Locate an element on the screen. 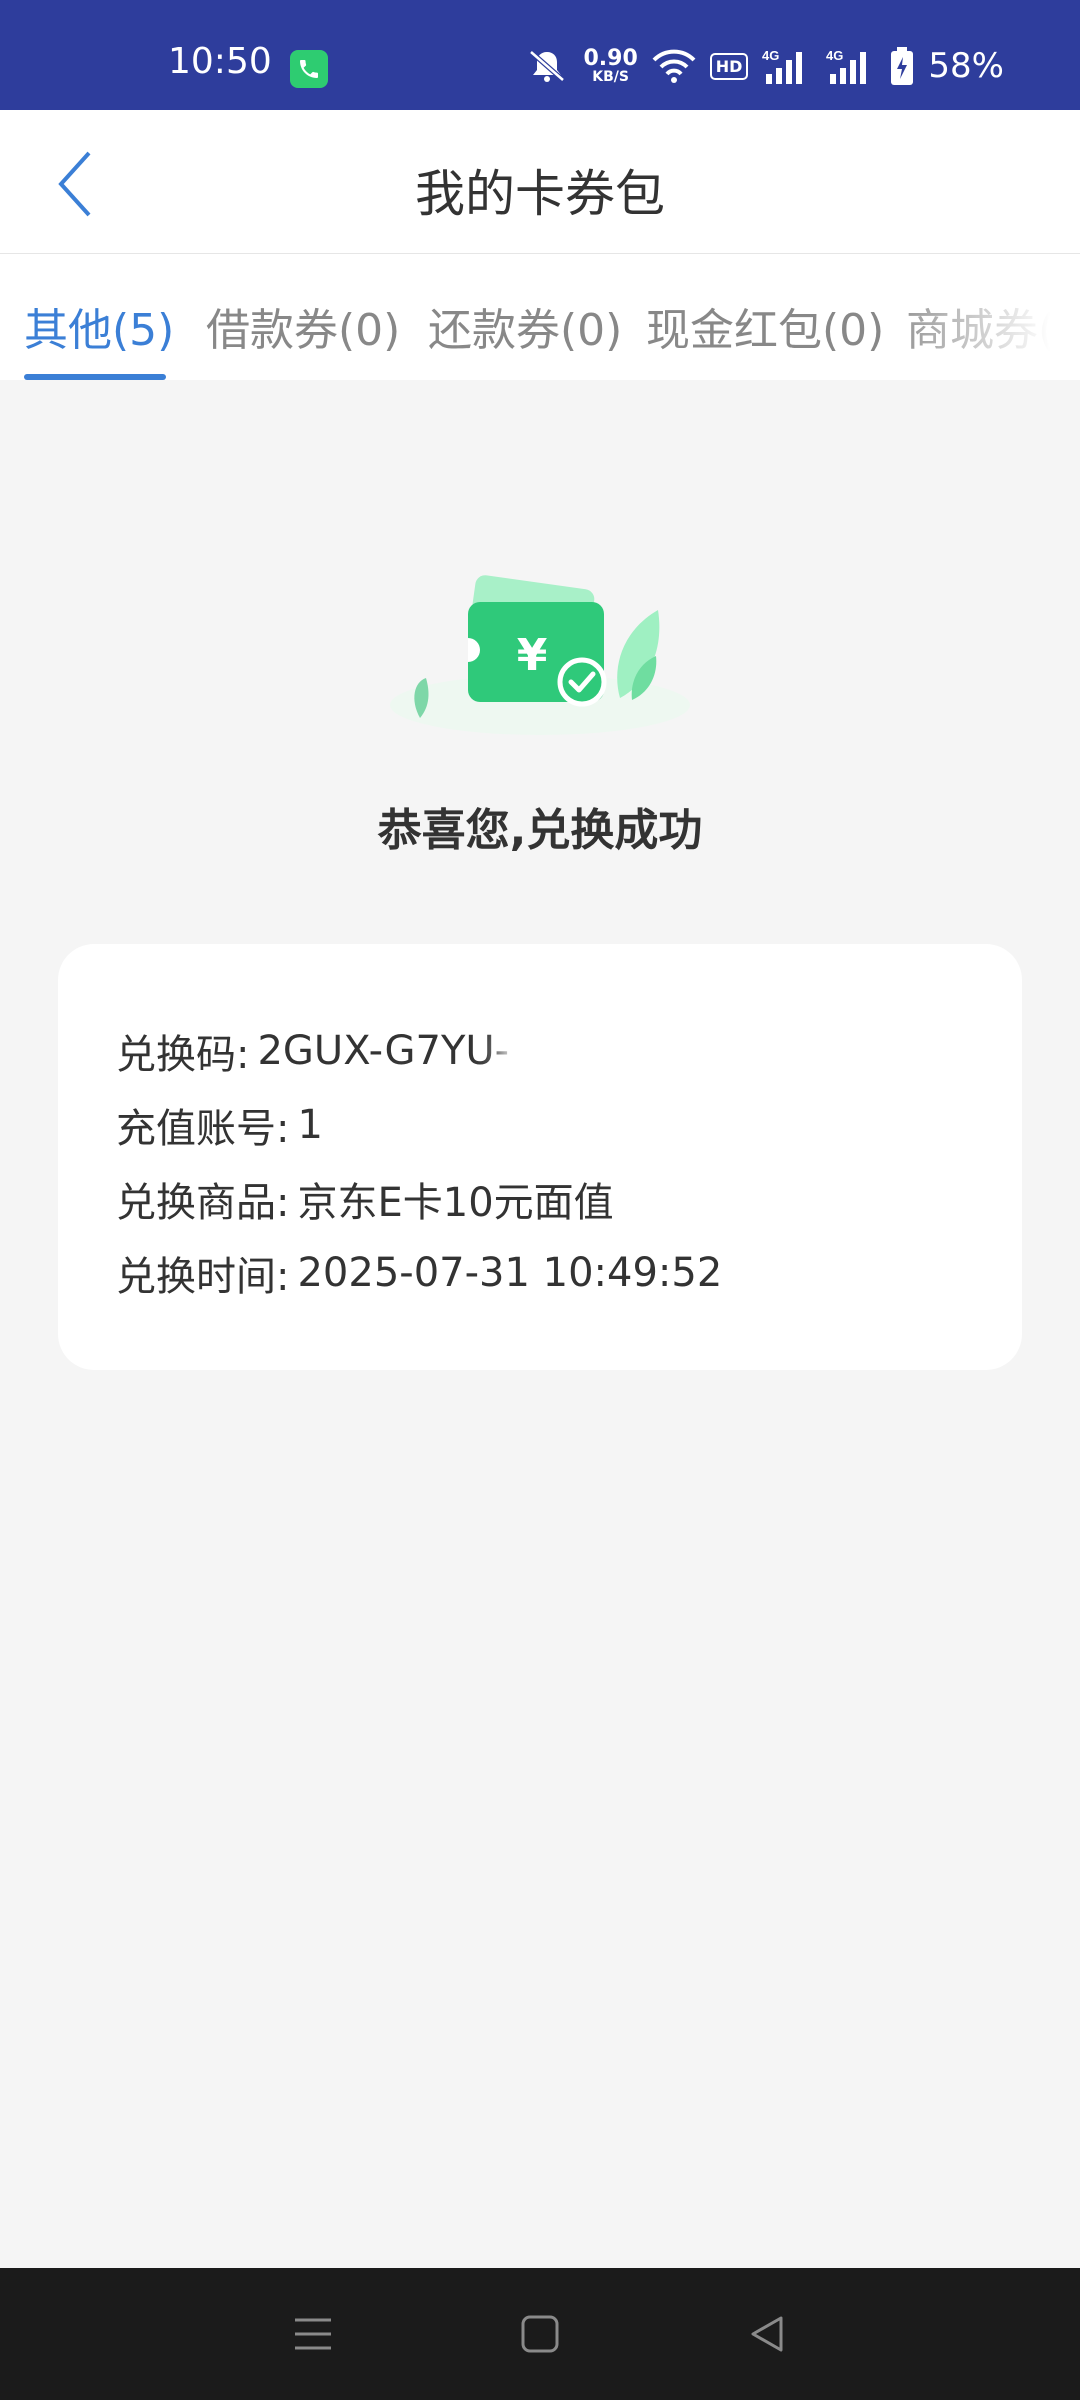 This screenshot has height=2400, width=1080. tab-bar: 其他(5) 借款券(0) 还款券(0) 现金红包(0) 商城券(0) is located at coordinates (540, 317).